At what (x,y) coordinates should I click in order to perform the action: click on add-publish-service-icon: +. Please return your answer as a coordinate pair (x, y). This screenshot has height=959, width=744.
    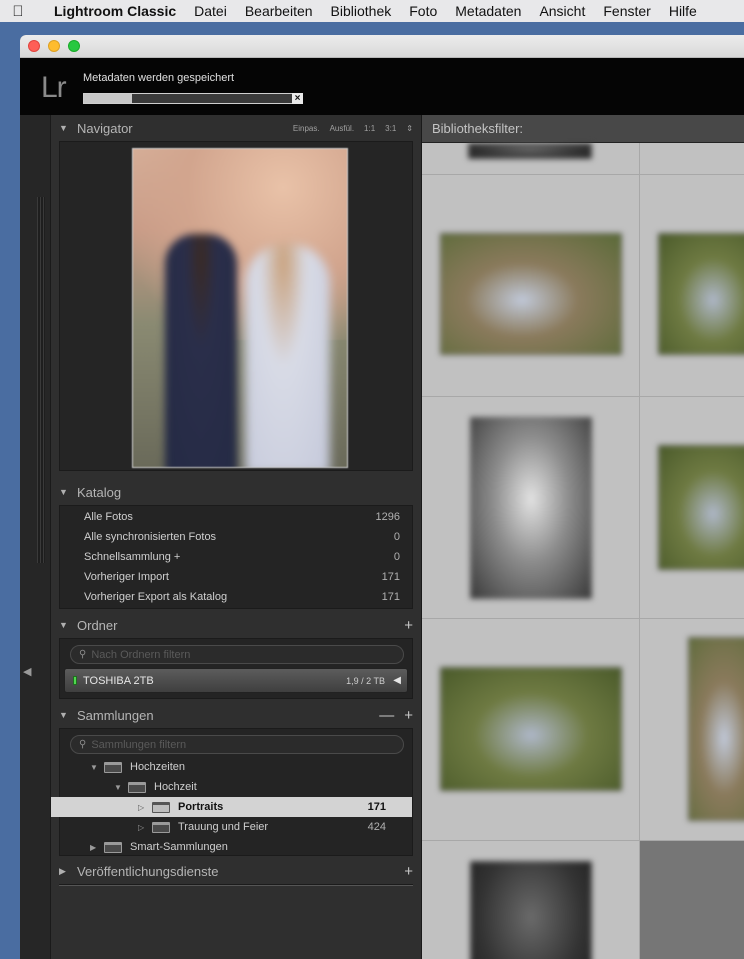
    Looking at the image, I should click on (408, 871).